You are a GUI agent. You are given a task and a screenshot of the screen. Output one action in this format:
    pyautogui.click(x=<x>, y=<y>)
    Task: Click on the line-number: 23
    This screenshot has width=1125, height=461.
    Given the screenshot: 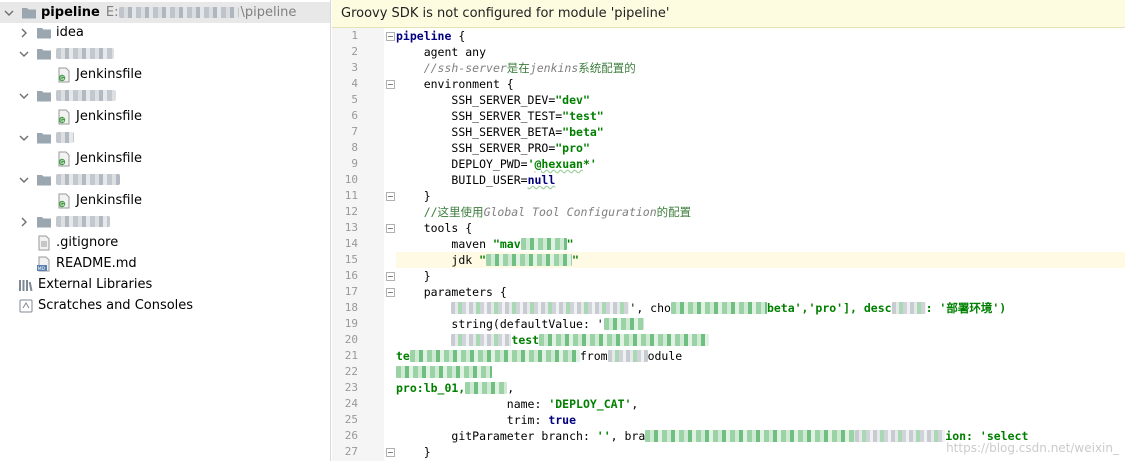 What is the action you would take?
    pyautogui.click(x=351, y=387)
    